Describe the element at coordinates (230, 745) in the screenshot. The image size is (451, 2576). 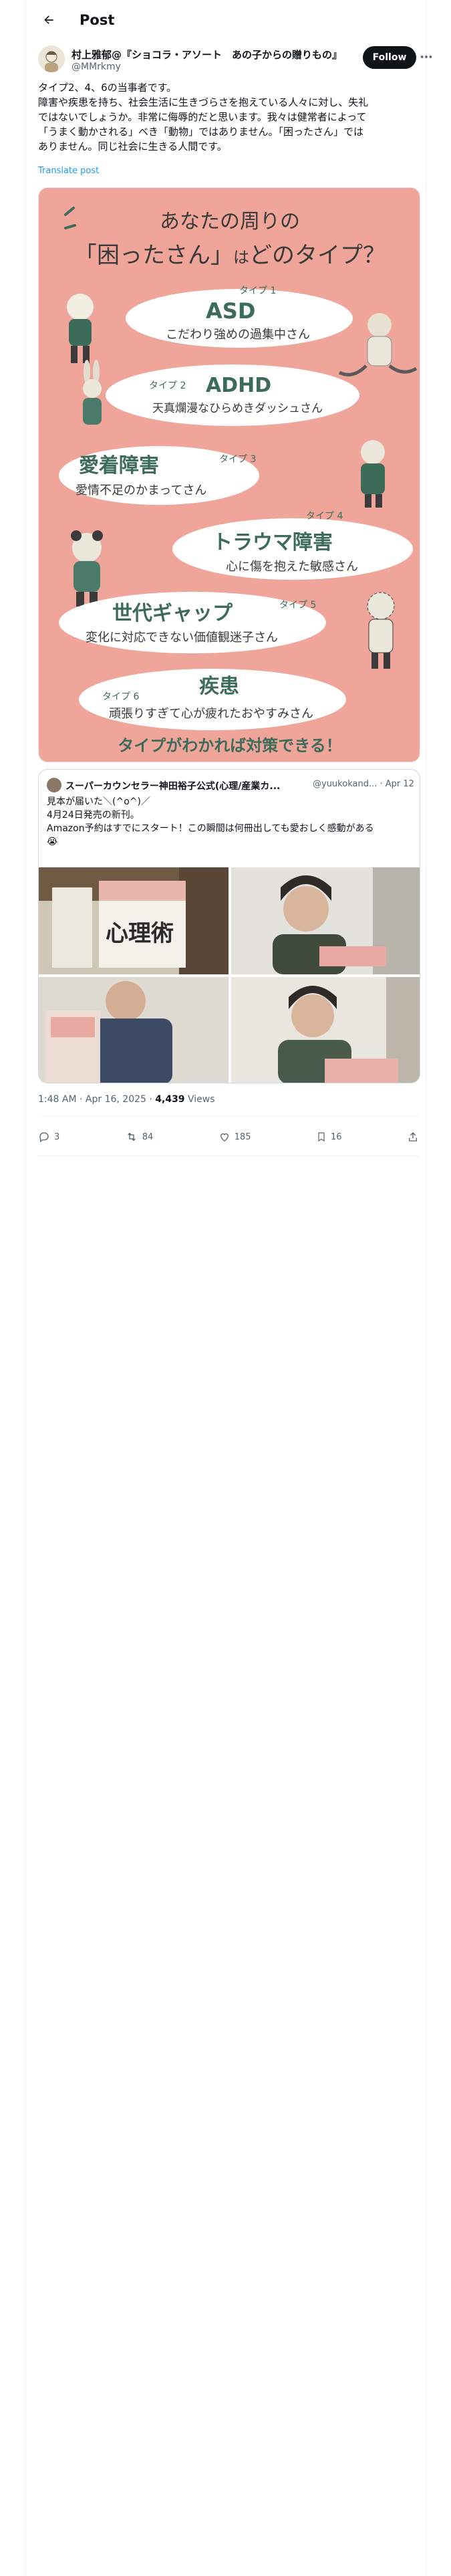
I see `poster-footer: タイプがわかれば対策できる！` at that location.